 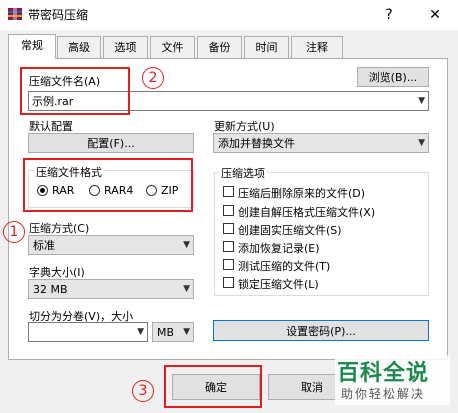 I want to click on test-archive-checkbox, so click(x=228, y=264).